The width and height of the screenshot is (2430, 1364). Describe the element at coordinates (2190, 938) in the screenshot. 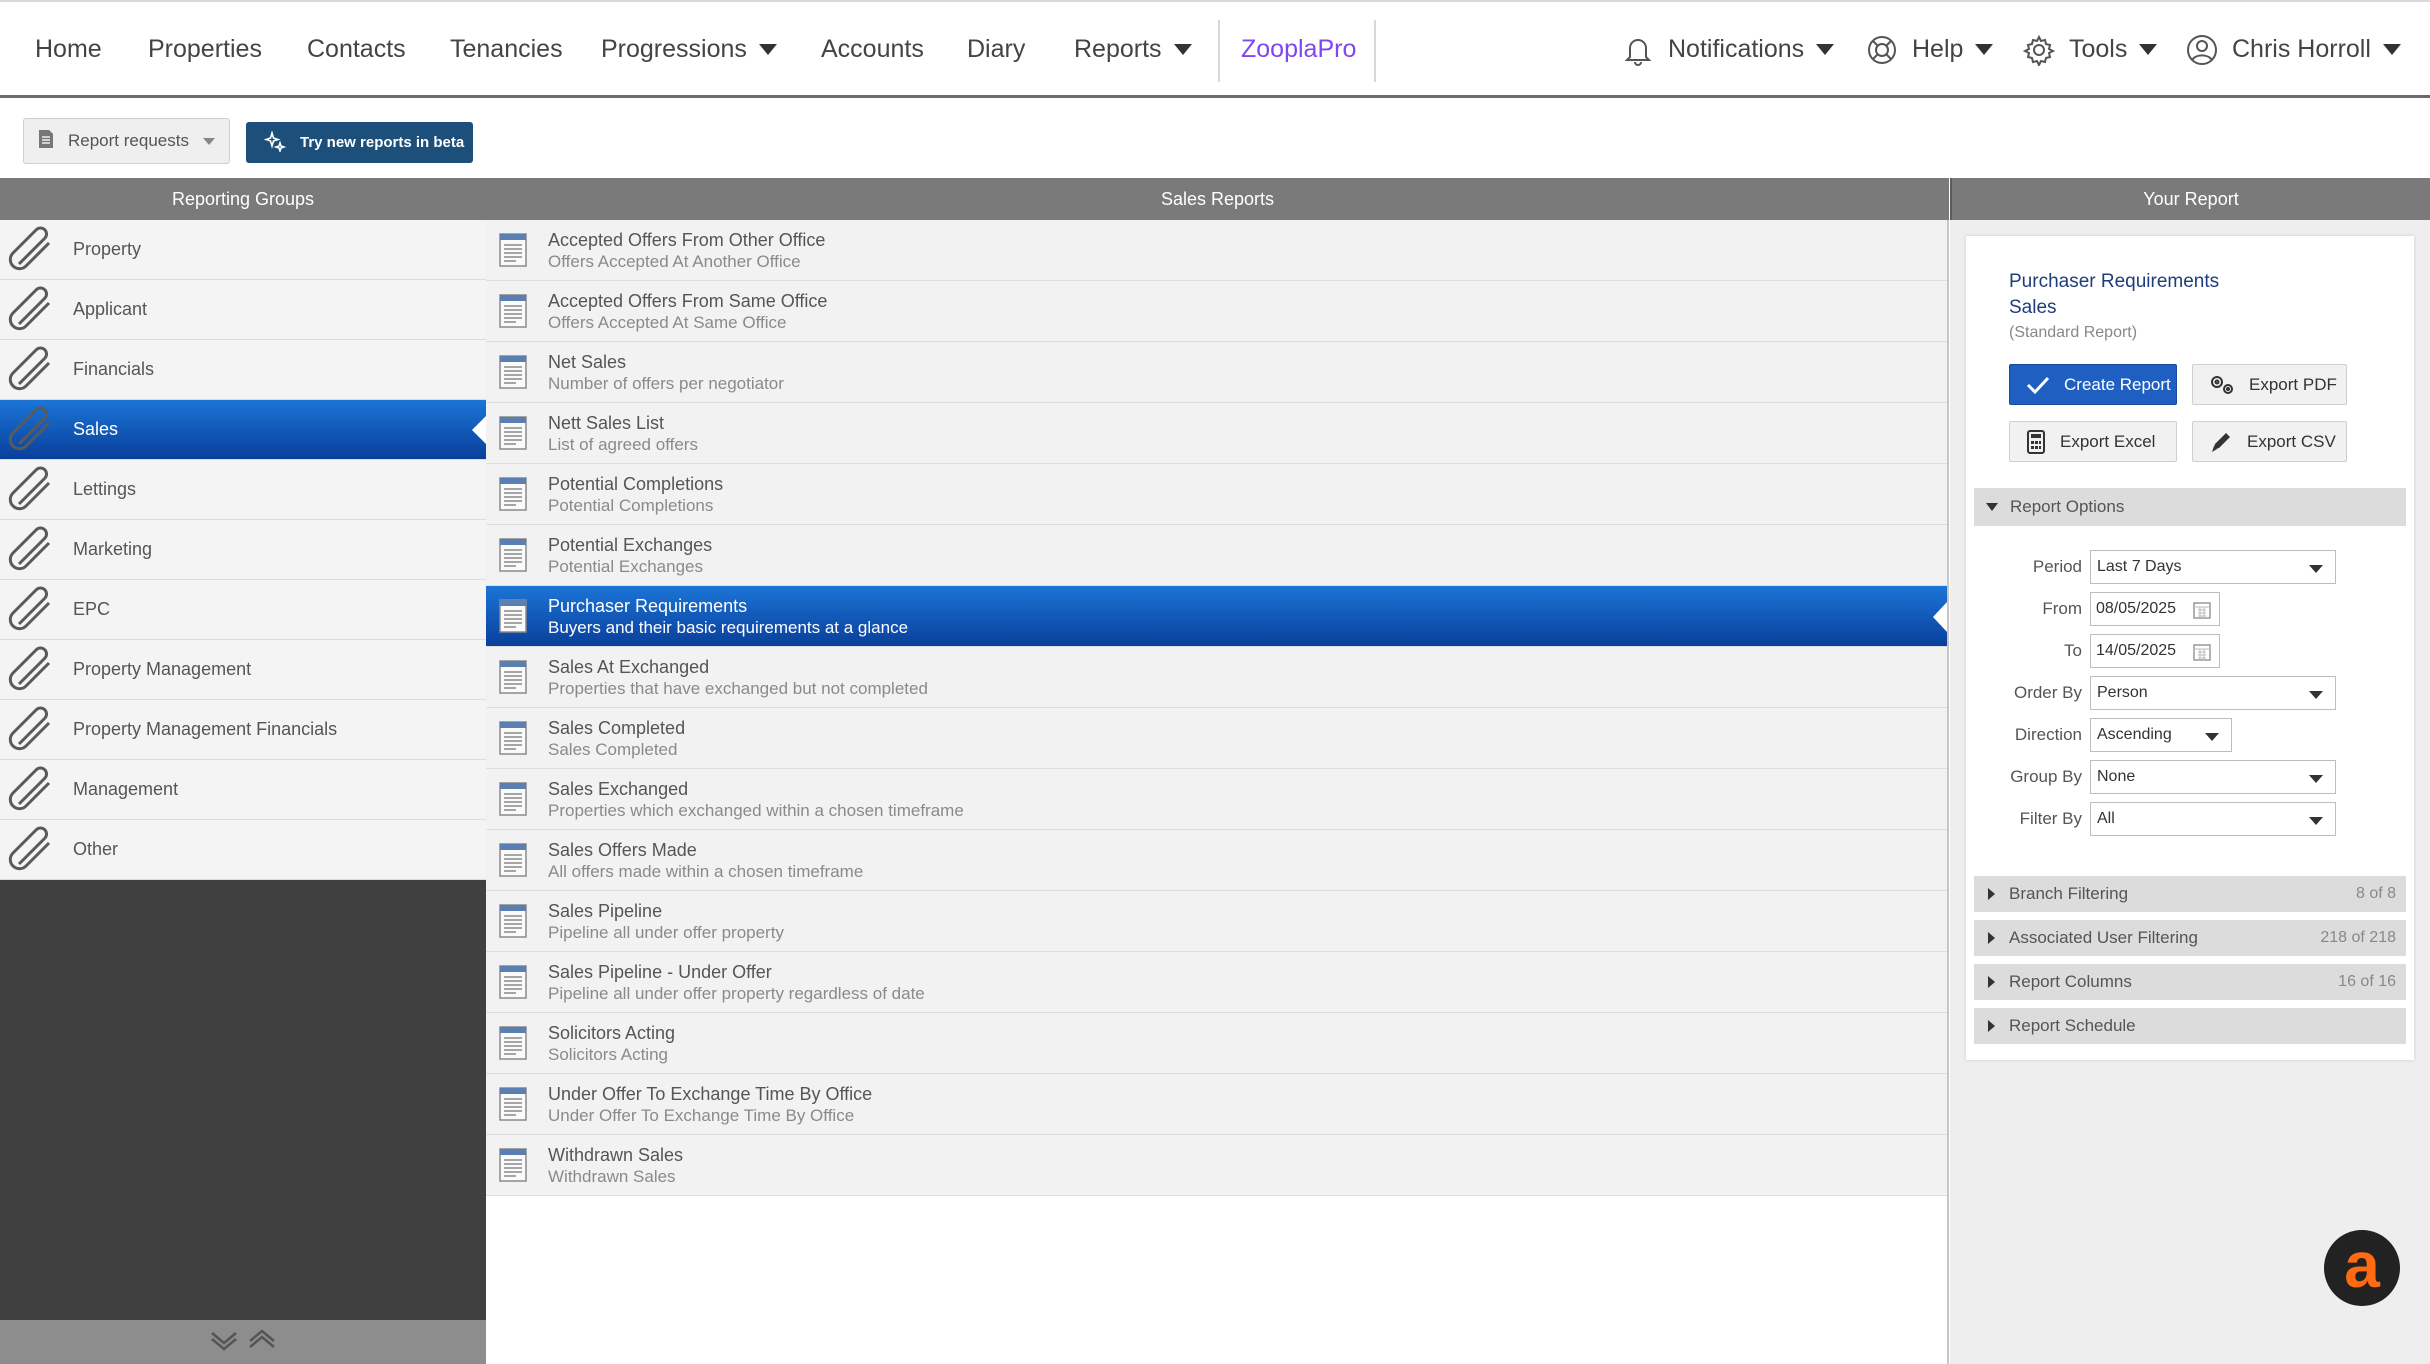

I see `associated-user-filtering-section: Associated User Filtering 218 of 218` at that location.